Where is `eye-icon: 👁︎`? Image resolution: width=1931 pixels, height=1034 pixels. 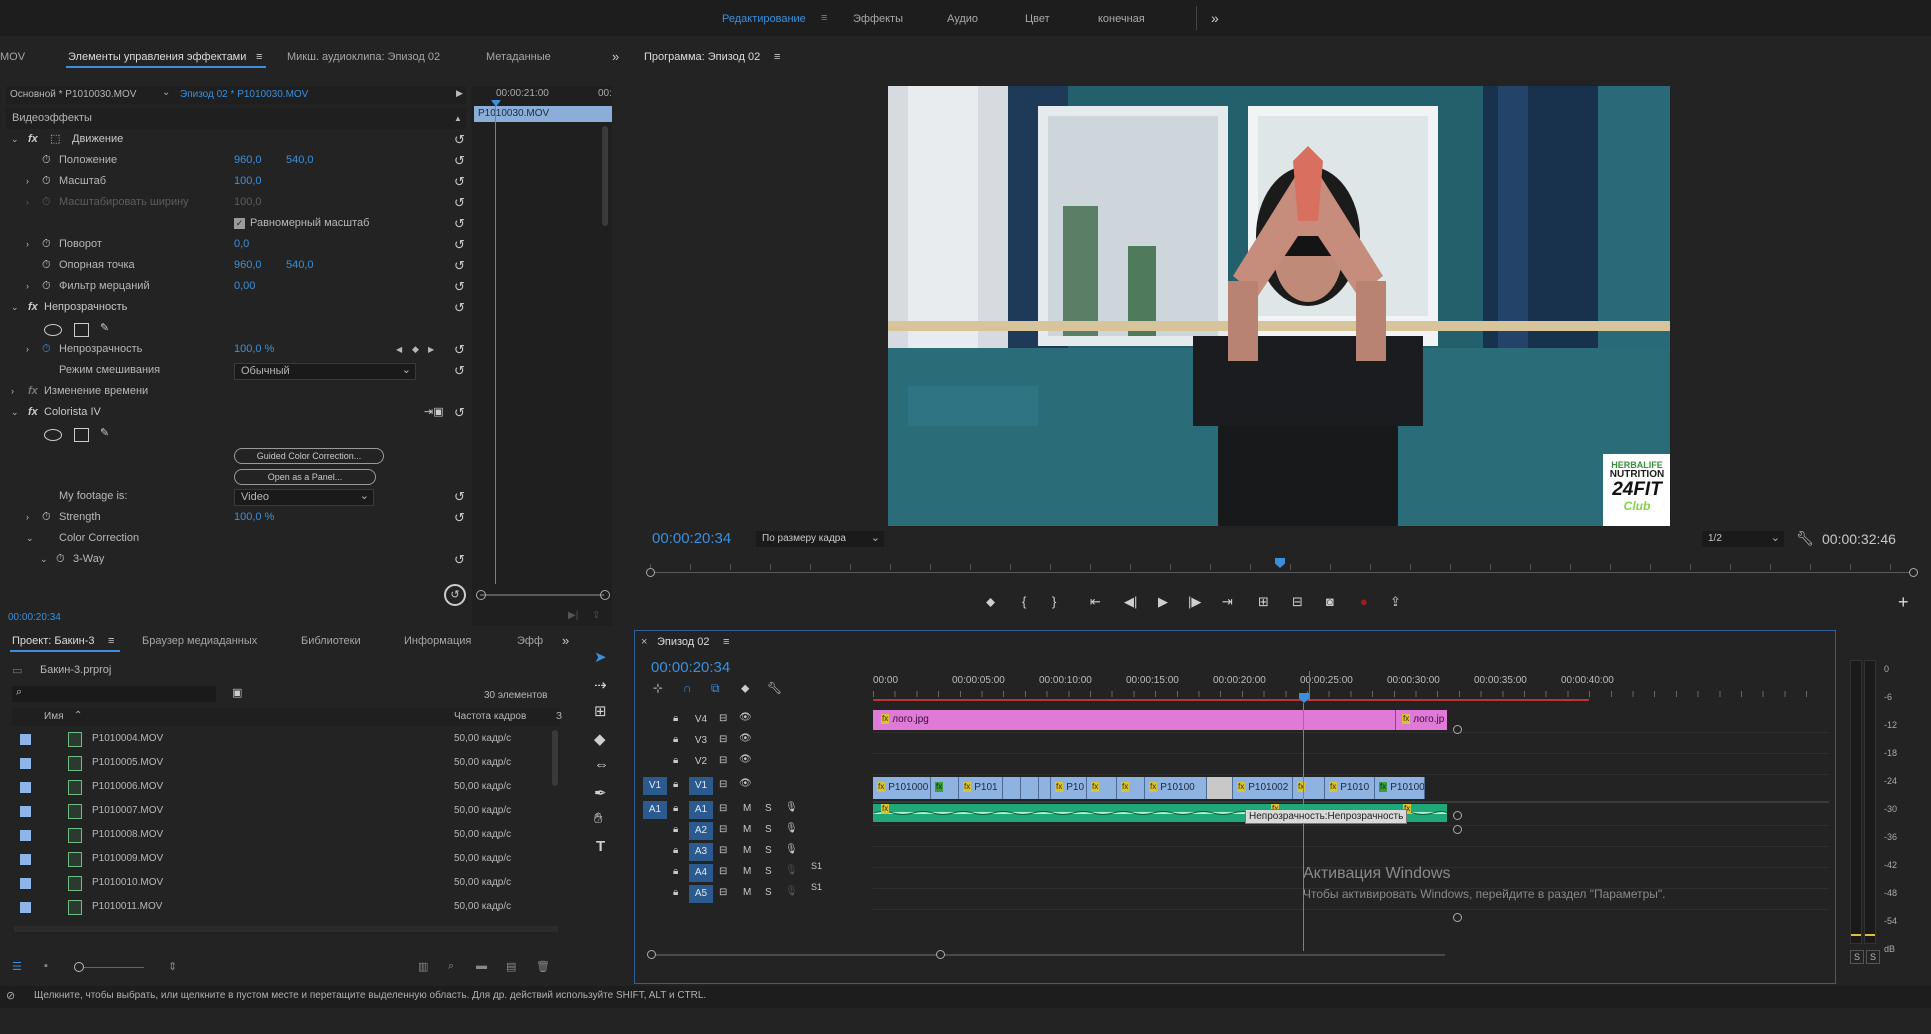 eye-icon: 👁︎ is located at coordinates (745, 717).